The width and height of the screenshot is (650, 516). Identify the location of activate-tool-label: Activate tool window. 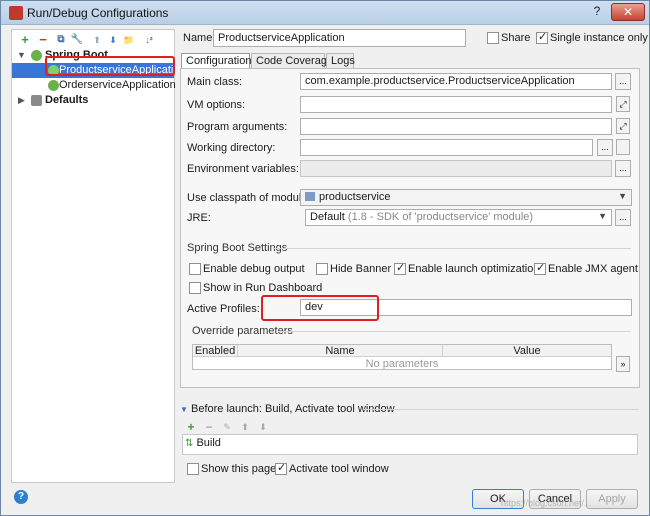
(339, 469).